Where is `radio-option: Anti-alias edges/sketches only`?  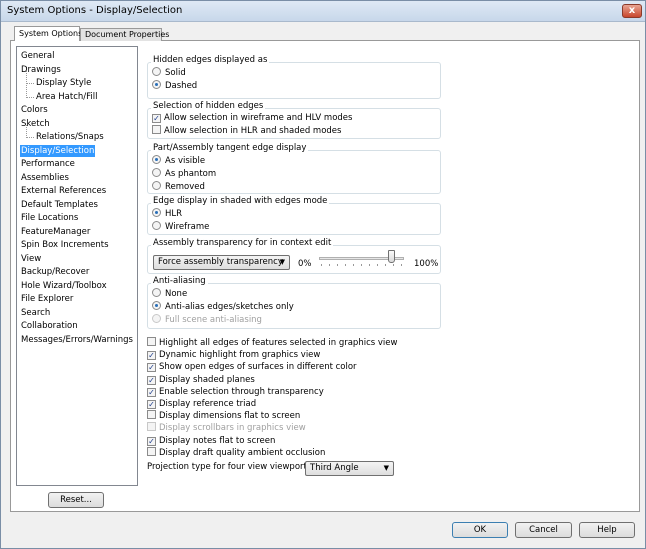
radio-option: Anti-alias edges/sketches only is located at coordinates (223, 307).